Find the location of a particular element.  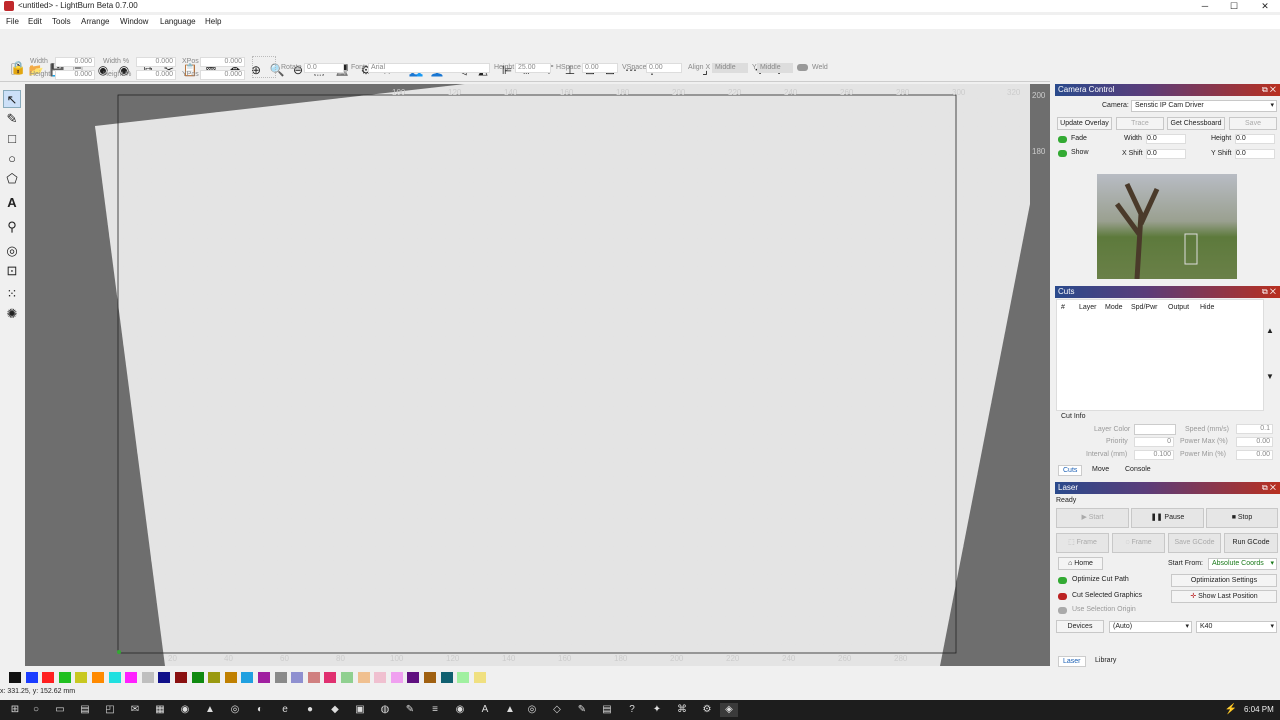

port-select: (Auto) is located at coordinates (1150, 627).